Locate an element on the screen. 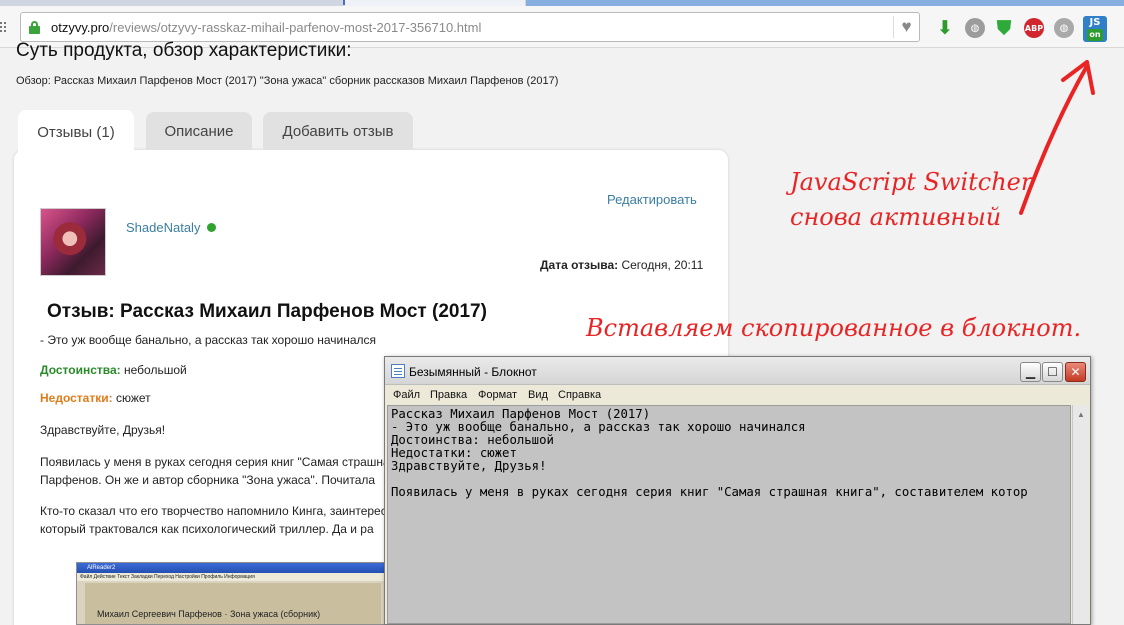  minimize-button: ▁ is located at coordinates (1030, 372).